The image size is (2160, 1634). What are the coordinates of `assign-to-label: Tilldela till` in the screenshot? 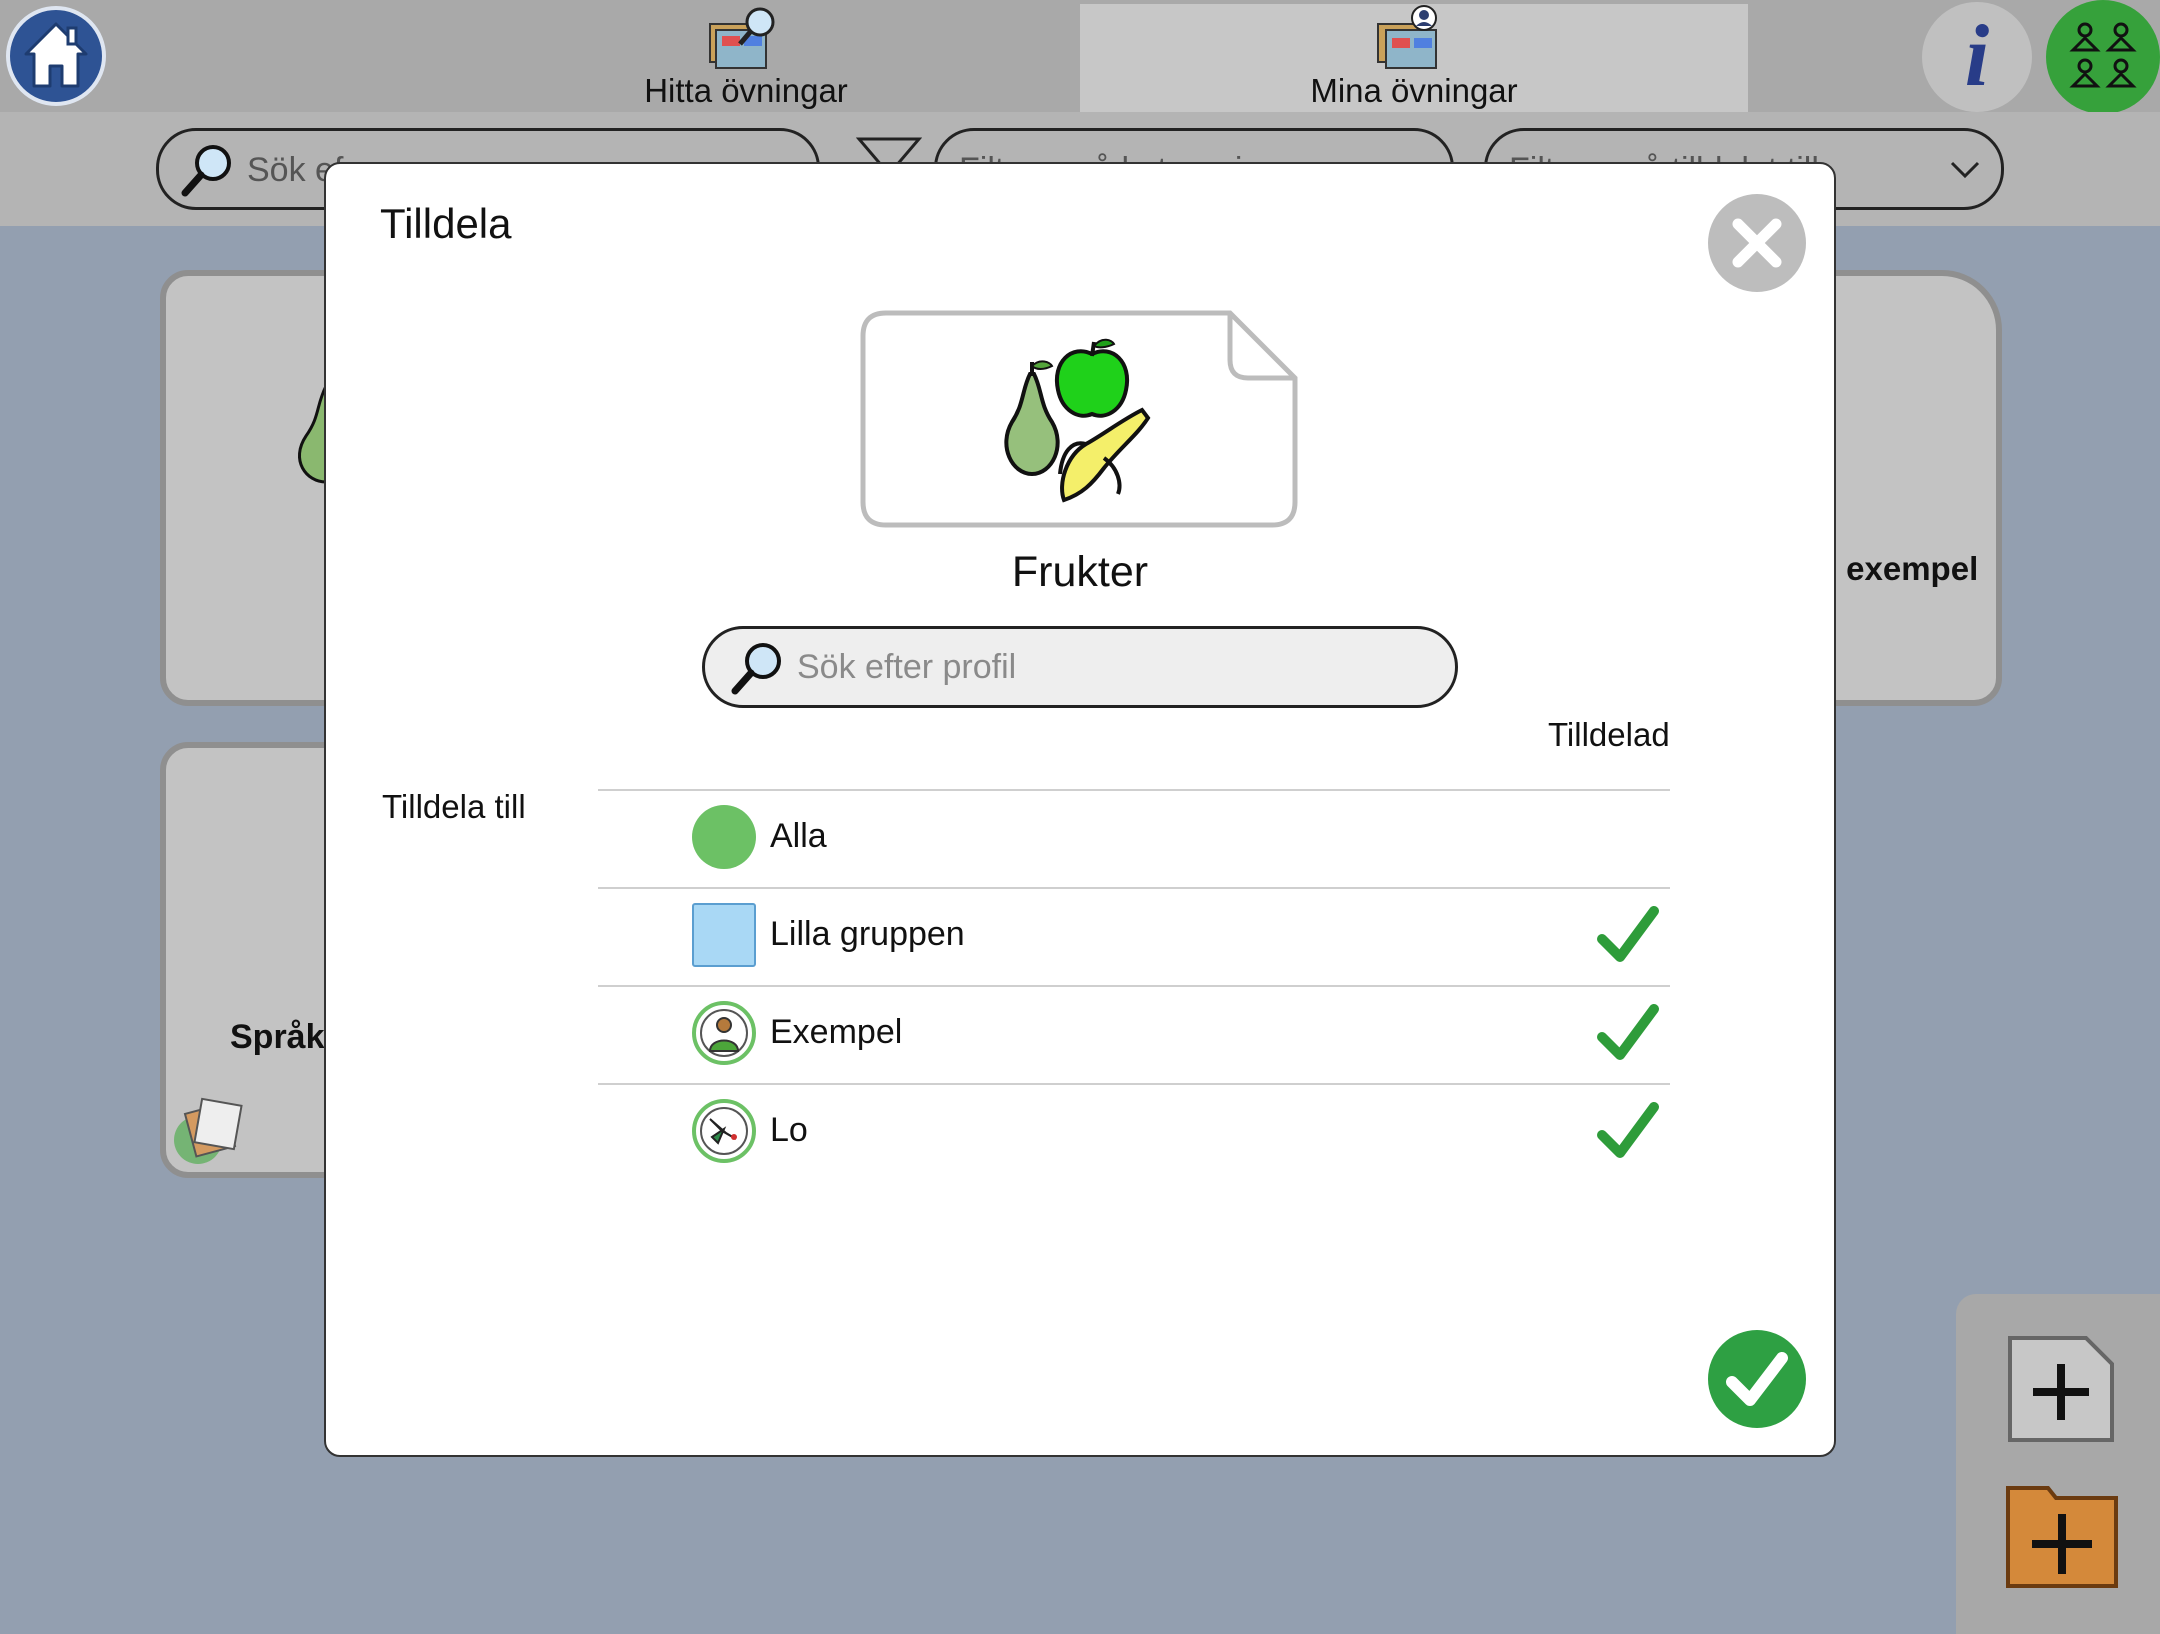 It's located at (454, 806).